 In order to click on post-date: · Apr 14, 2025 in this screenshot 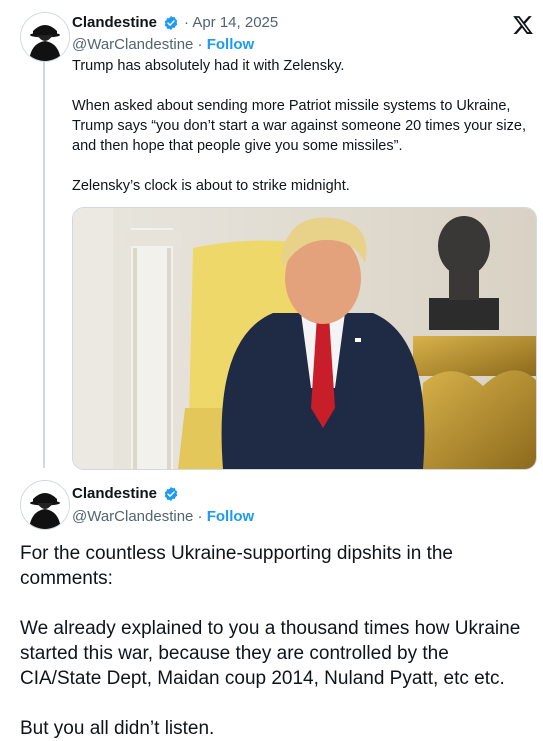, I will do `click(231, 22)`.